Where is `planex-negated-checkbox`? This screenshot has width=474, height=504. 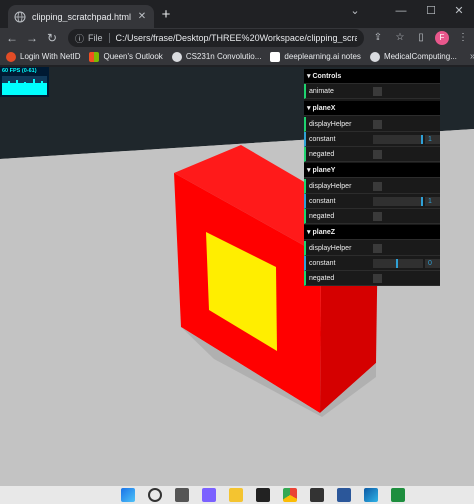
planex-negated-checkbox is located at coordinates (377, 154).